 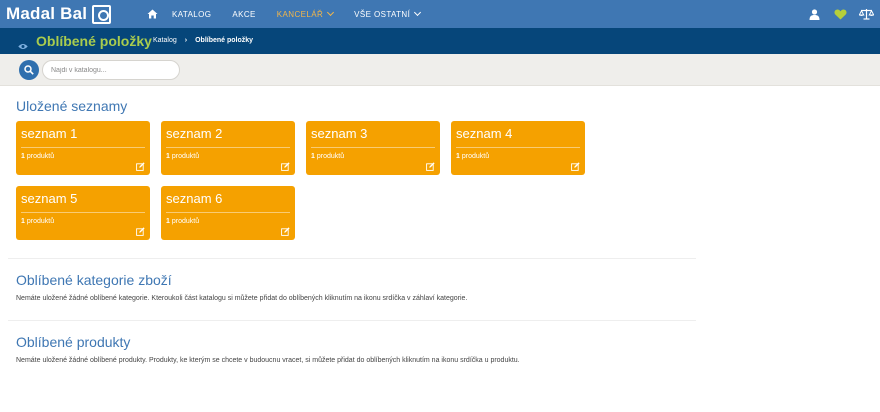 What do you see at coordinates (111, 70) in the screenshot?
I see `search-input` at bounding box center [111, 70].